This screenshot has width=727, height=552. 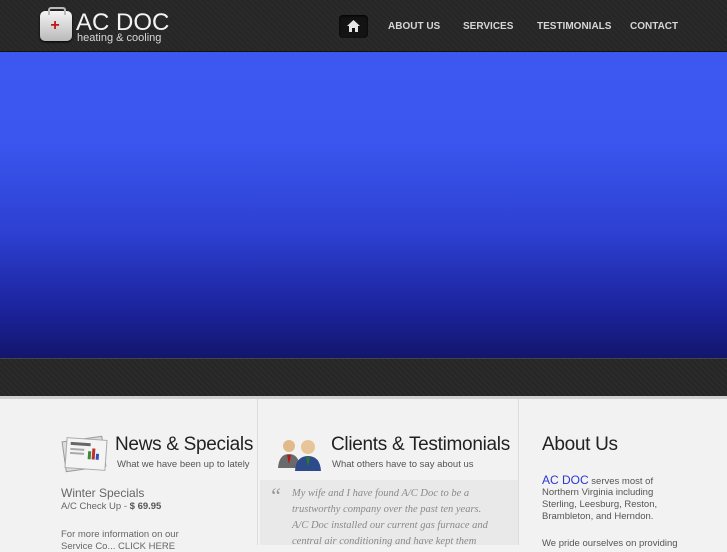 I want to click on winter-specials-link: Winter Specials, so click(x=102, y=493).